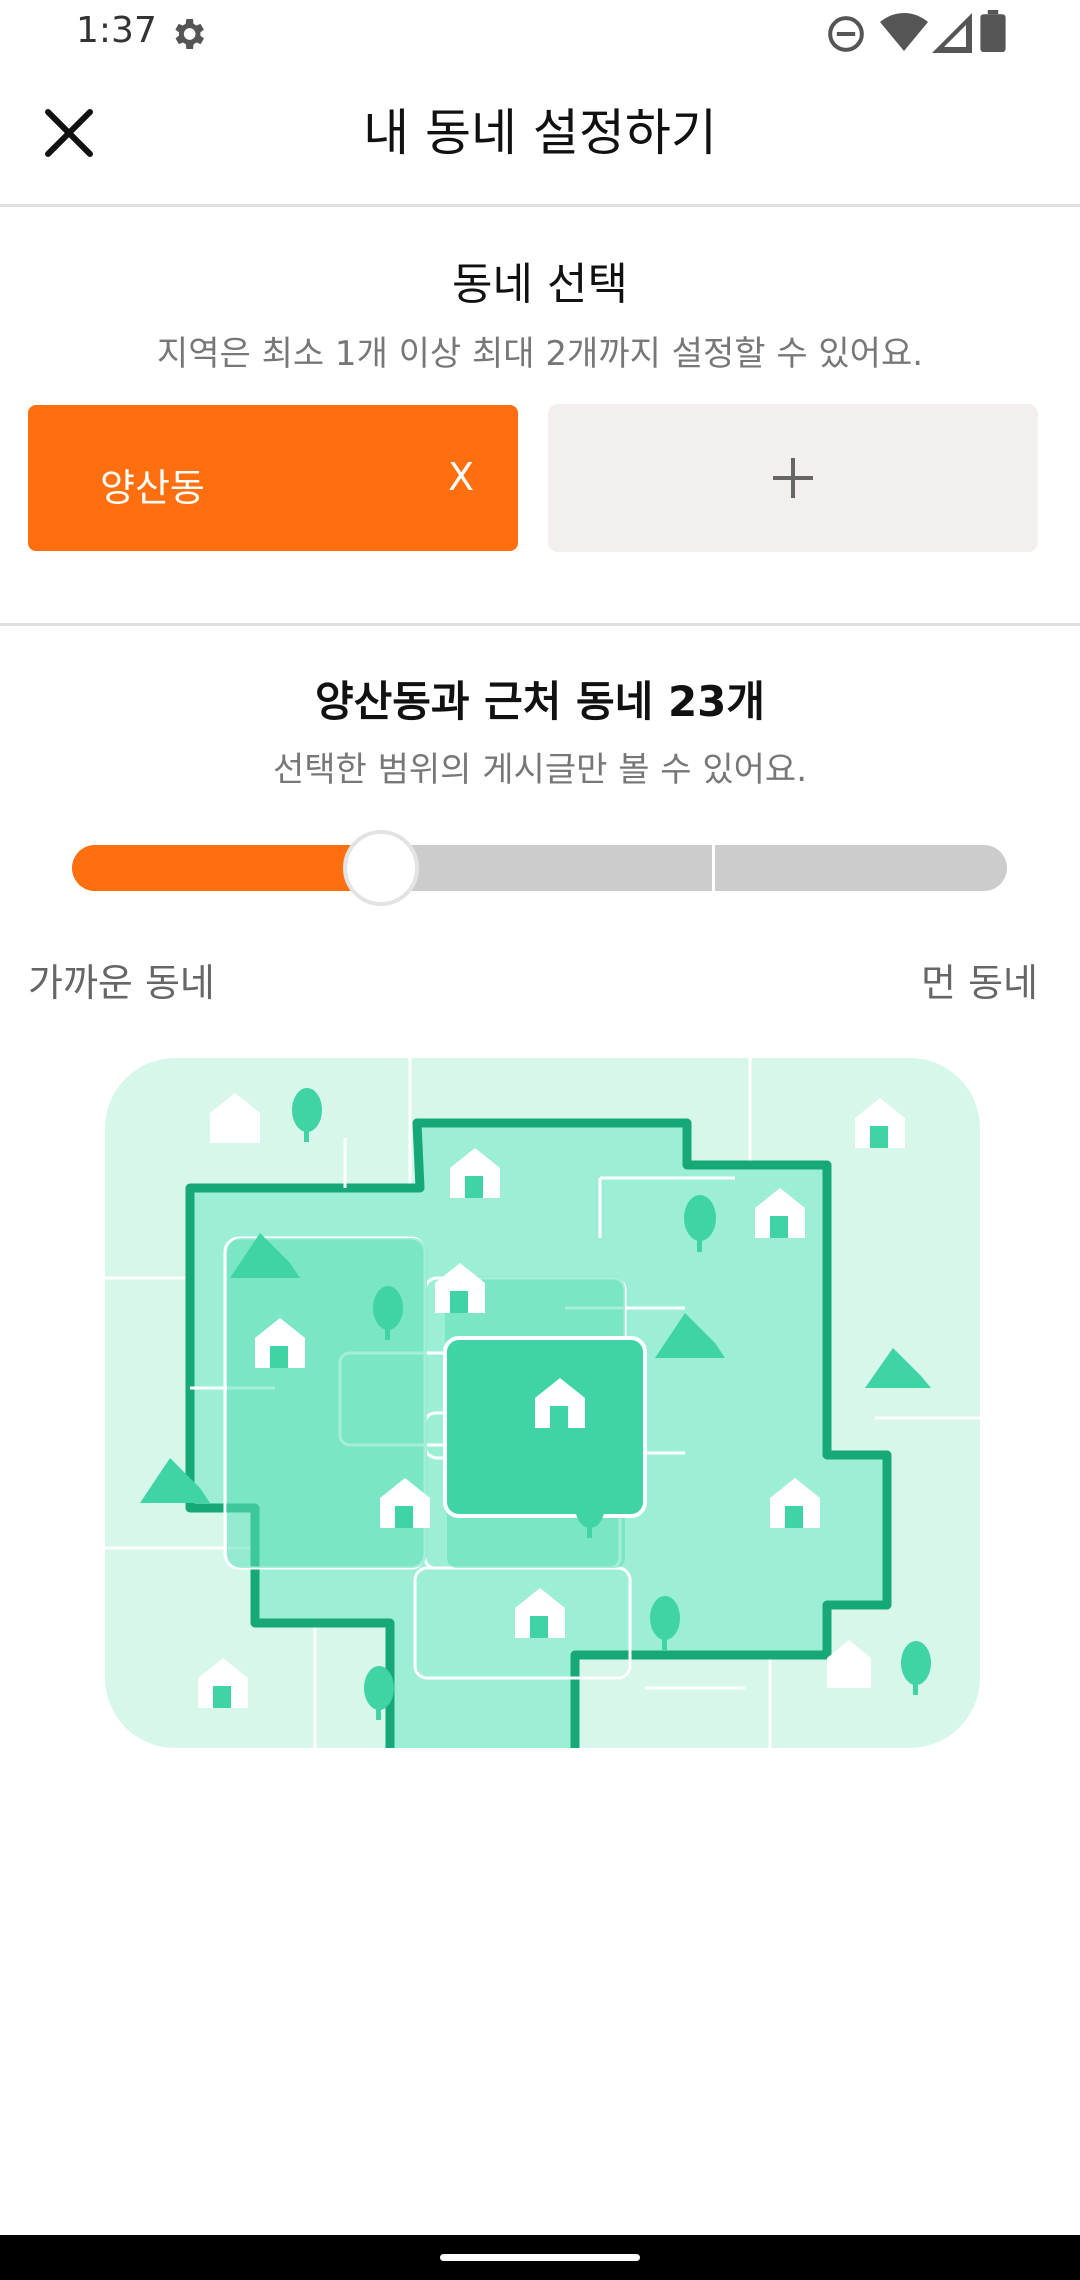 This screenshot has width=1080, height=2280. What do you see at coordinates (846, 34) in the screenshot?
I see `do-not-disturb-icon` at bounding box center [846, 34].